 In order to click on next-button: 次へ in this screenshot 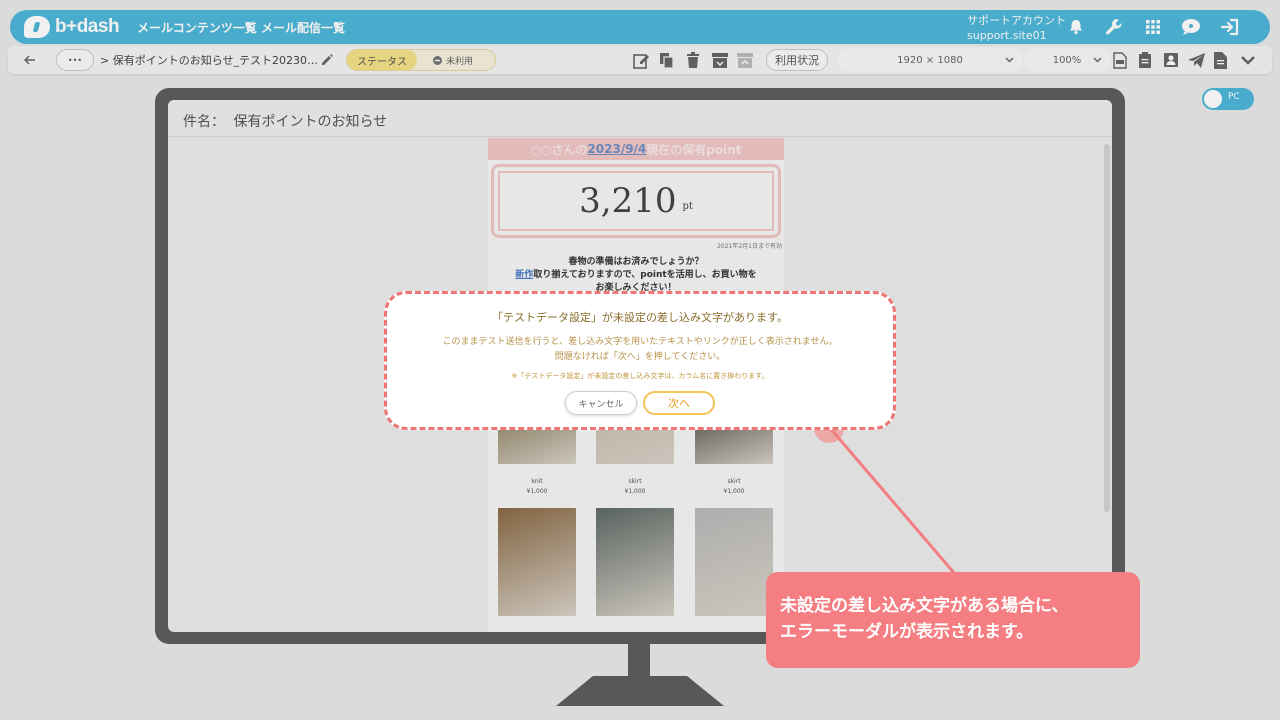, I will do `click(679, 403)`.